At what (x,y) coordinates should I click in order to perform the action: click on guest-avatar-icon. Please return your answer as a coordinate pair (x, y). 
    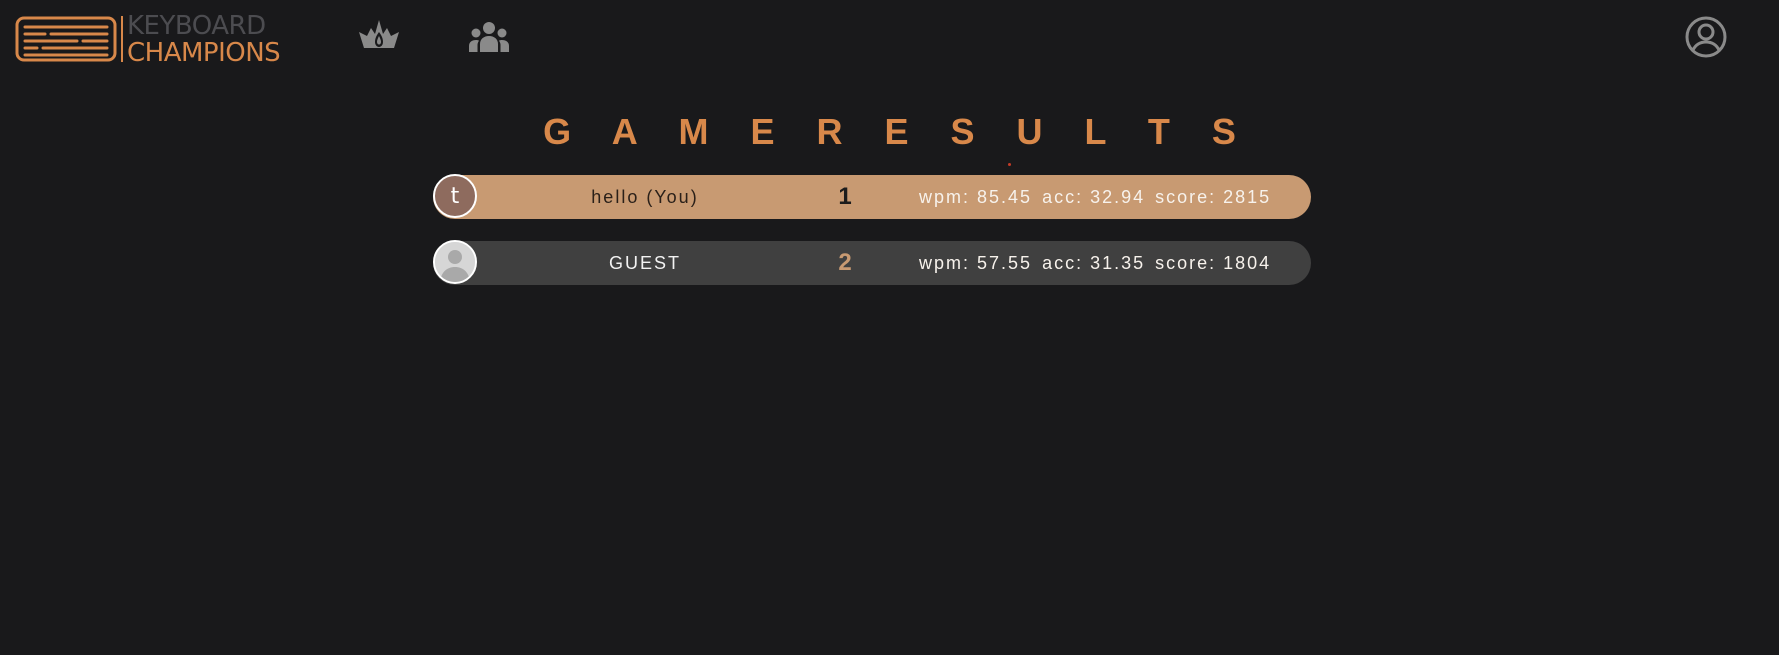
    Looking at the image, I should click on (455, 262).